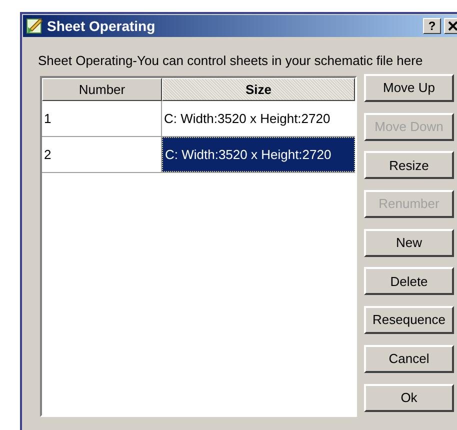 The height and width of the screenshot is (430, 457). I want to click on column-header: Size, so click(258, 89).